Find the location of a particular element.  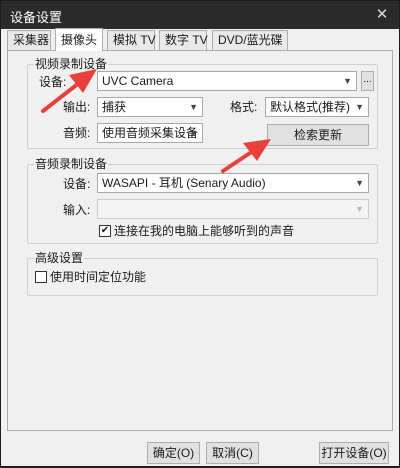

window-title: 设备设置 is located at coordinates (36, 17).